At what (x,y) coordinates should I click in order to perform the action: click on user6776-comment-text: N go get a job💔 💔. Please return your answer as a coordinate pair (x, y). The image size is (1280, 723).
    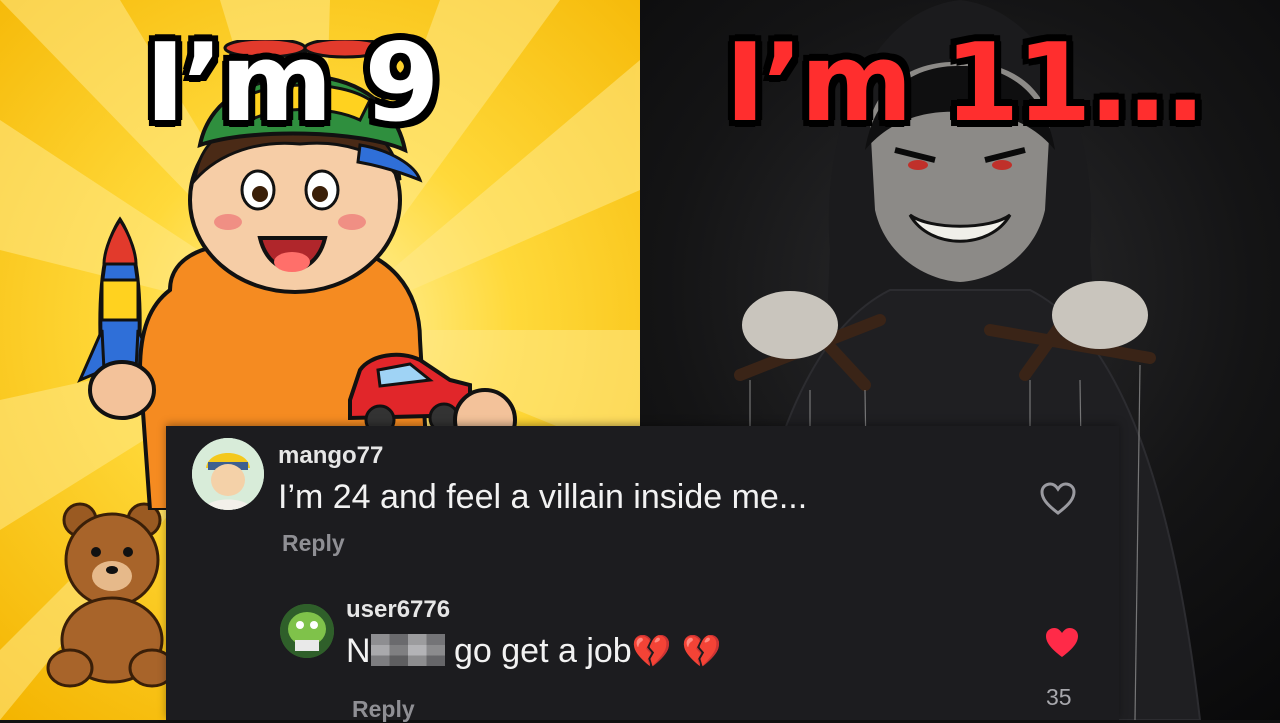
    Looking at the image, I should click on (534, 651).